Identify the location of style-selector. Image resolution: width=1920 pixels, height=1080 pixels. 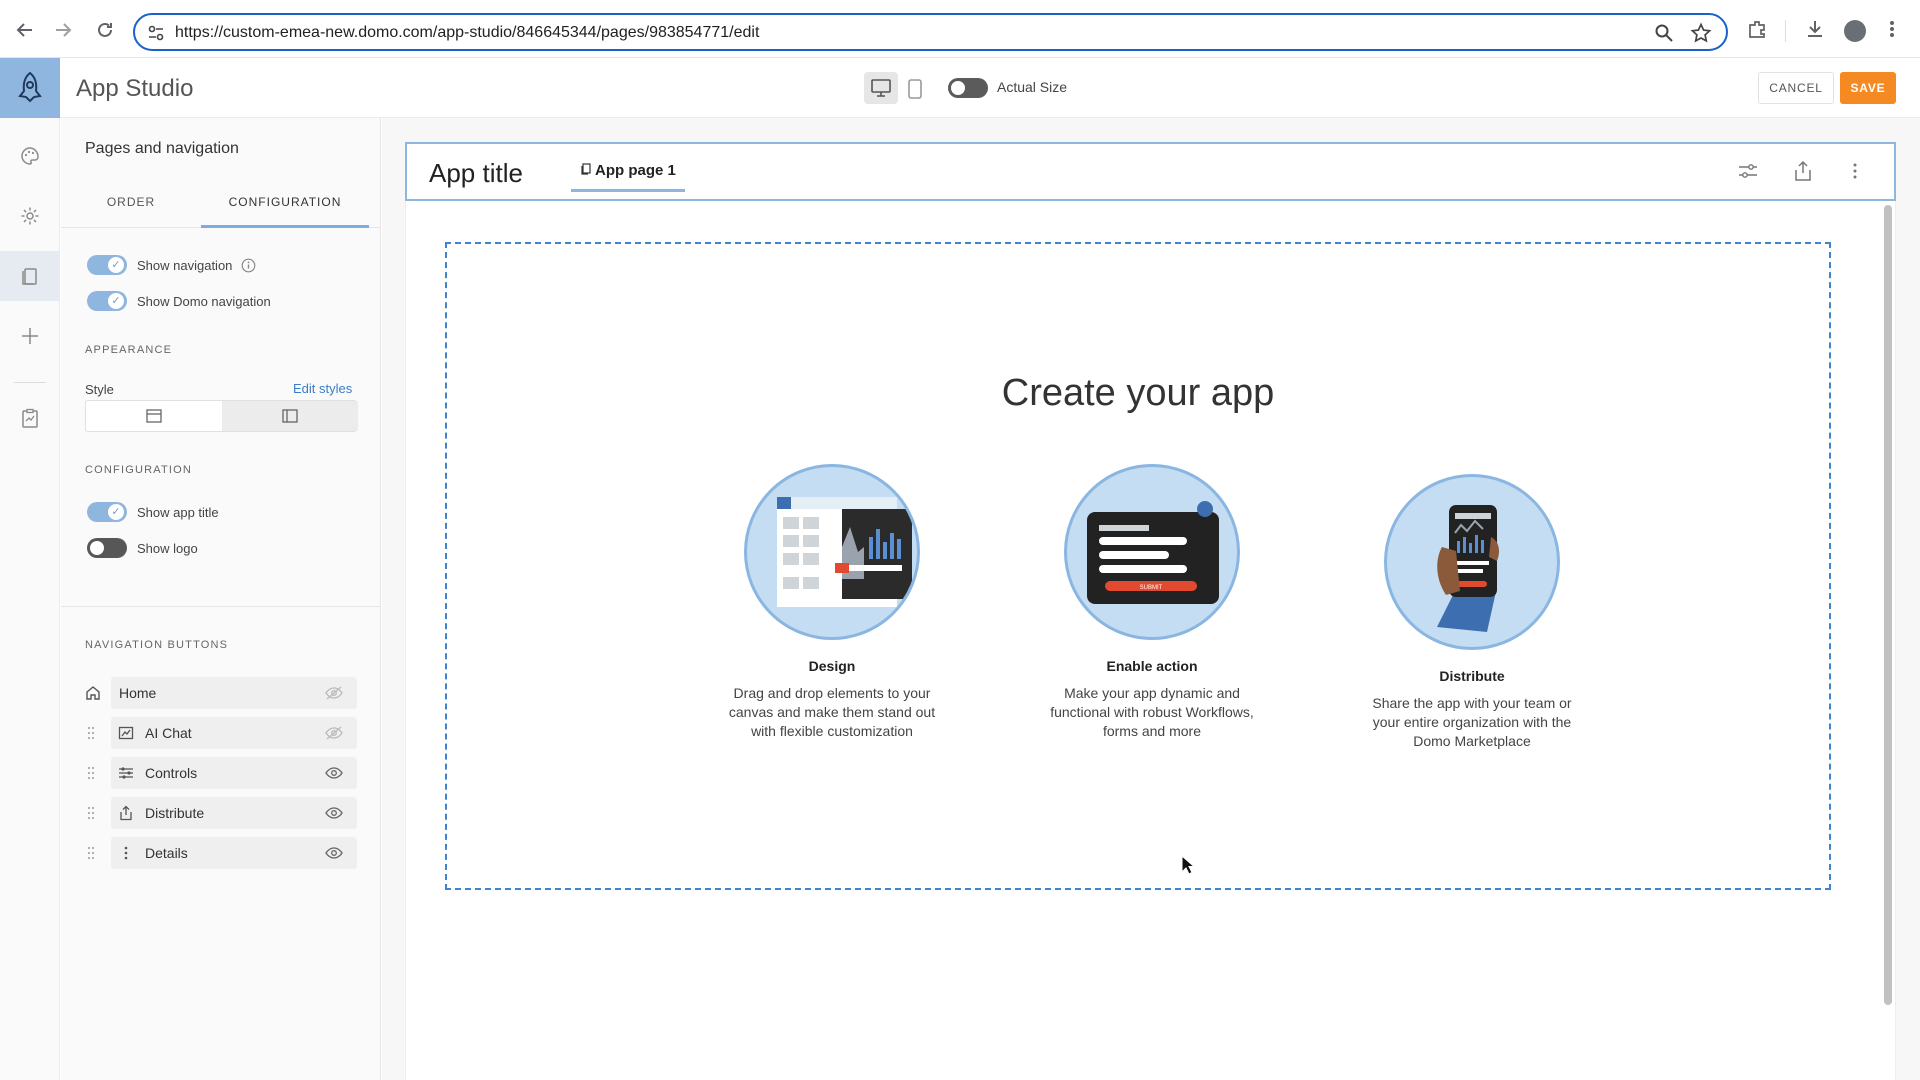
(221, 416).